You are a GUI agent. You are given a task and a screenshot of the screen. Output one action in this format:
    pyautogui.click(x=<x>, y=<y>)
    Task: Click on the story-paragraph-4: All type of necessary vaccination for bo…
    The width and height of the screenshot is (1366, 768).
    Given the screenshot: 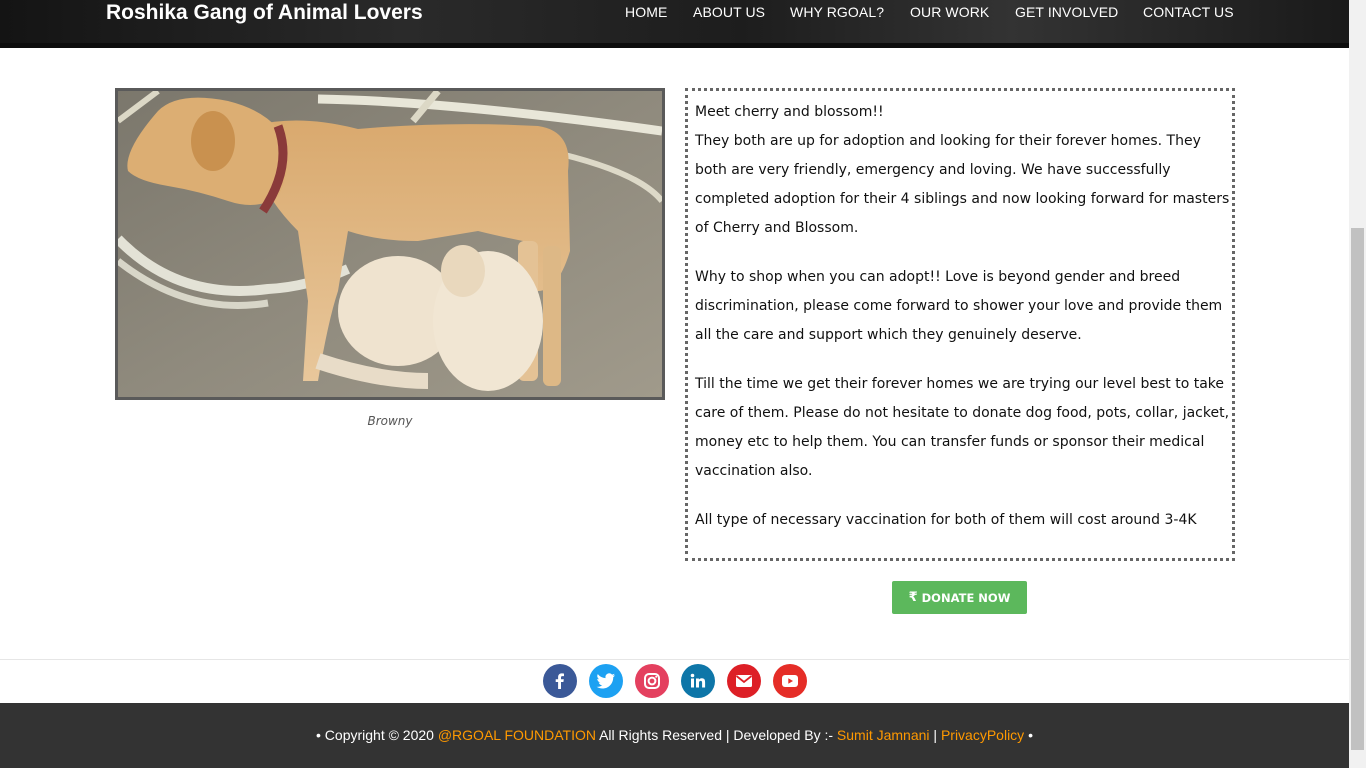 What is the action you would take?
    pyautogui.click(x=946, y=520)
    